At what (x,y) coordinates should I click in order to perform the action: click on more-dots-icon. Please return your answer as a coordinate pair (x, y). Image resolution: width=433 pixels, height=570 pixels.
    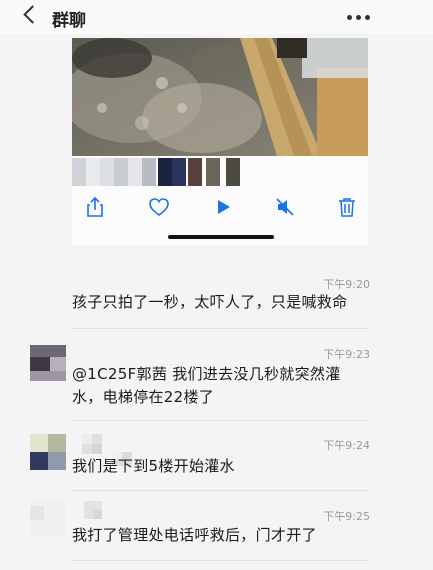
    Looking at the image, I should click on (359, 18).